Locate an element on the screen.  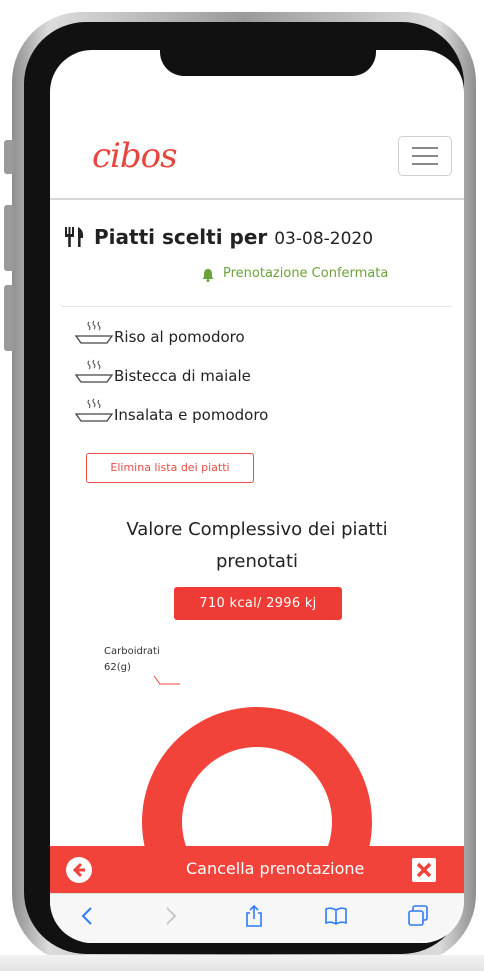
phone-notch is located at coordinates (268, 58).